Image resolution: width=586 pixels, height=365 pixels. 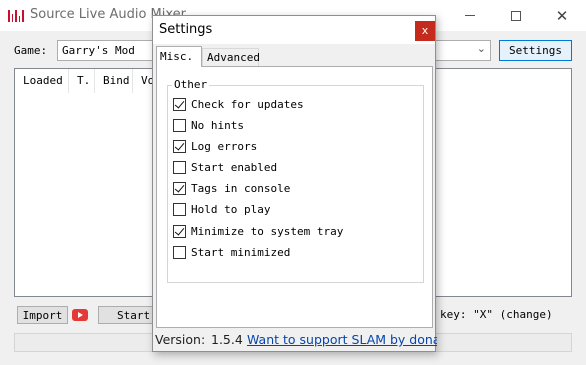 What do you see at coordinates (231, 209) in the screenshot?
I see `option-label: Hold to play` at bounding box center [231, 209].